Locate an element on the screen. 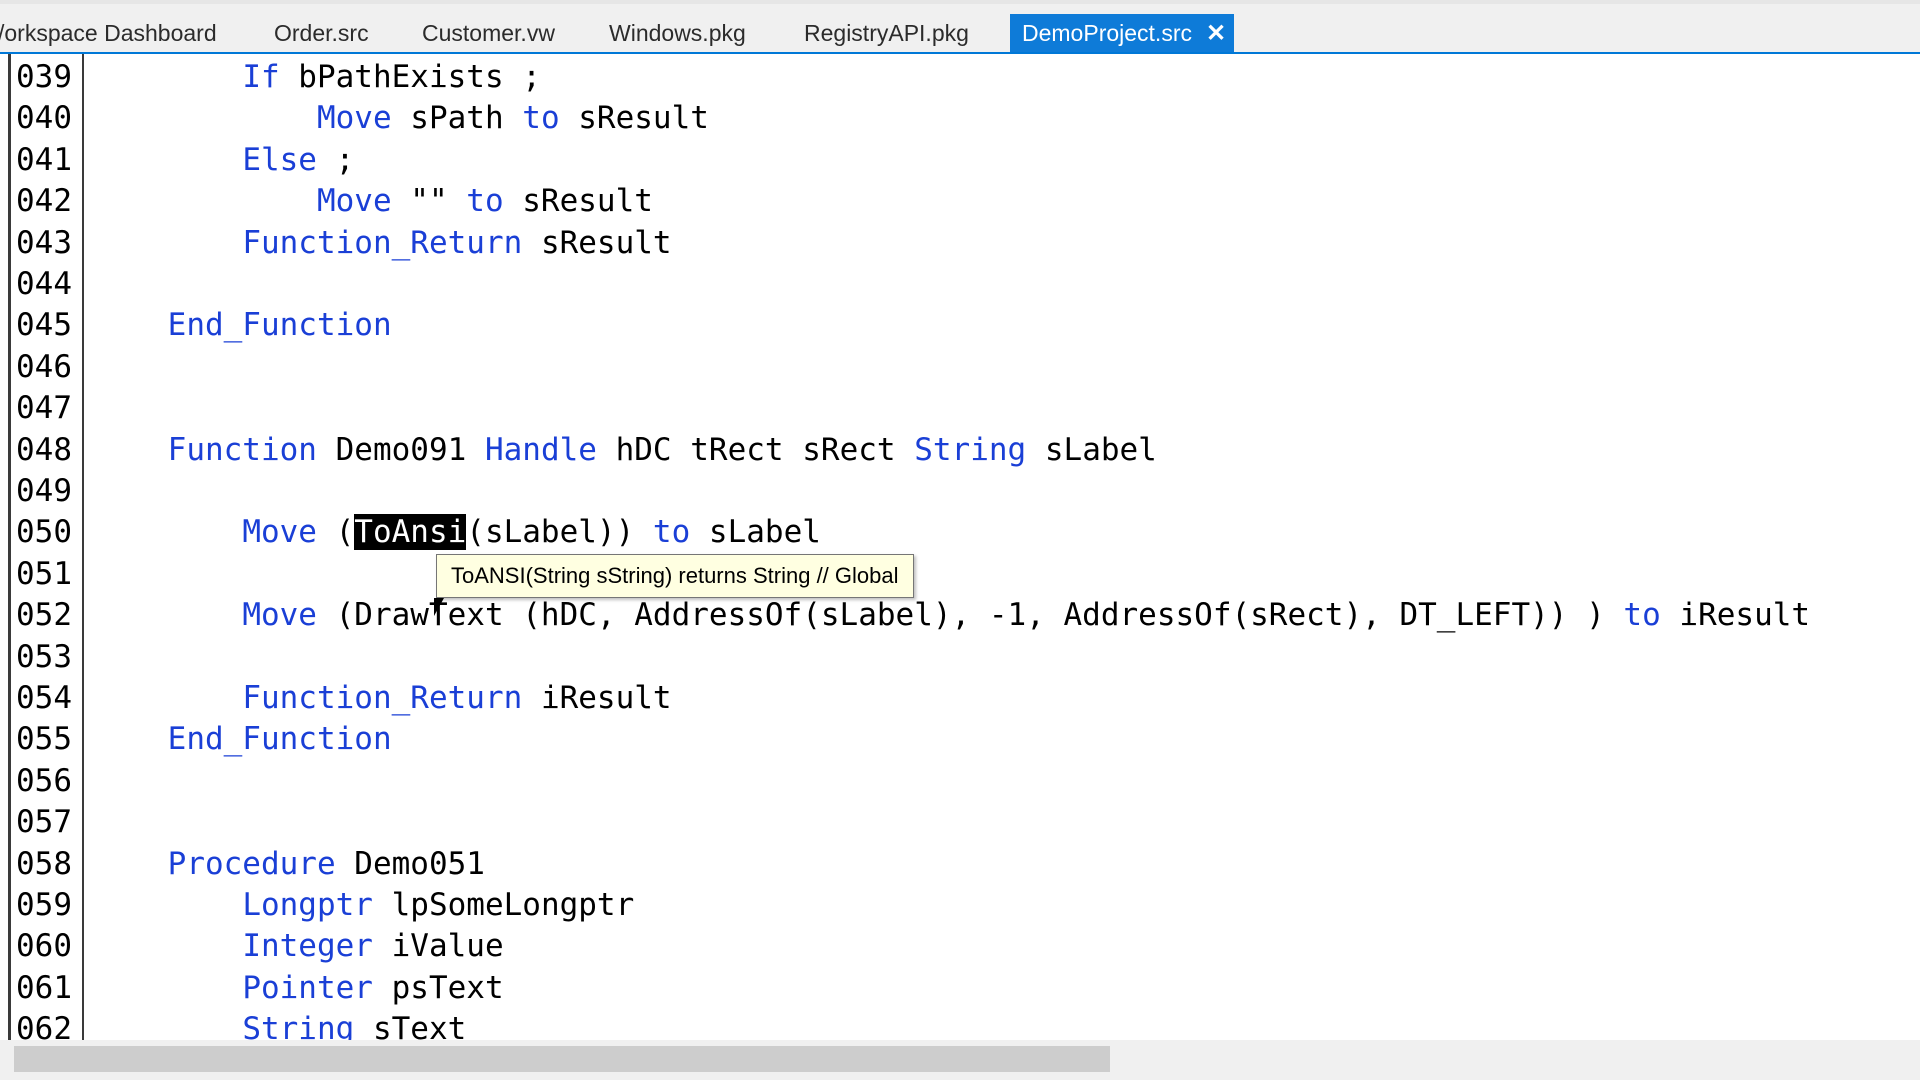  code-line: Procedure Demo051 is located at coordinates (289, 864).